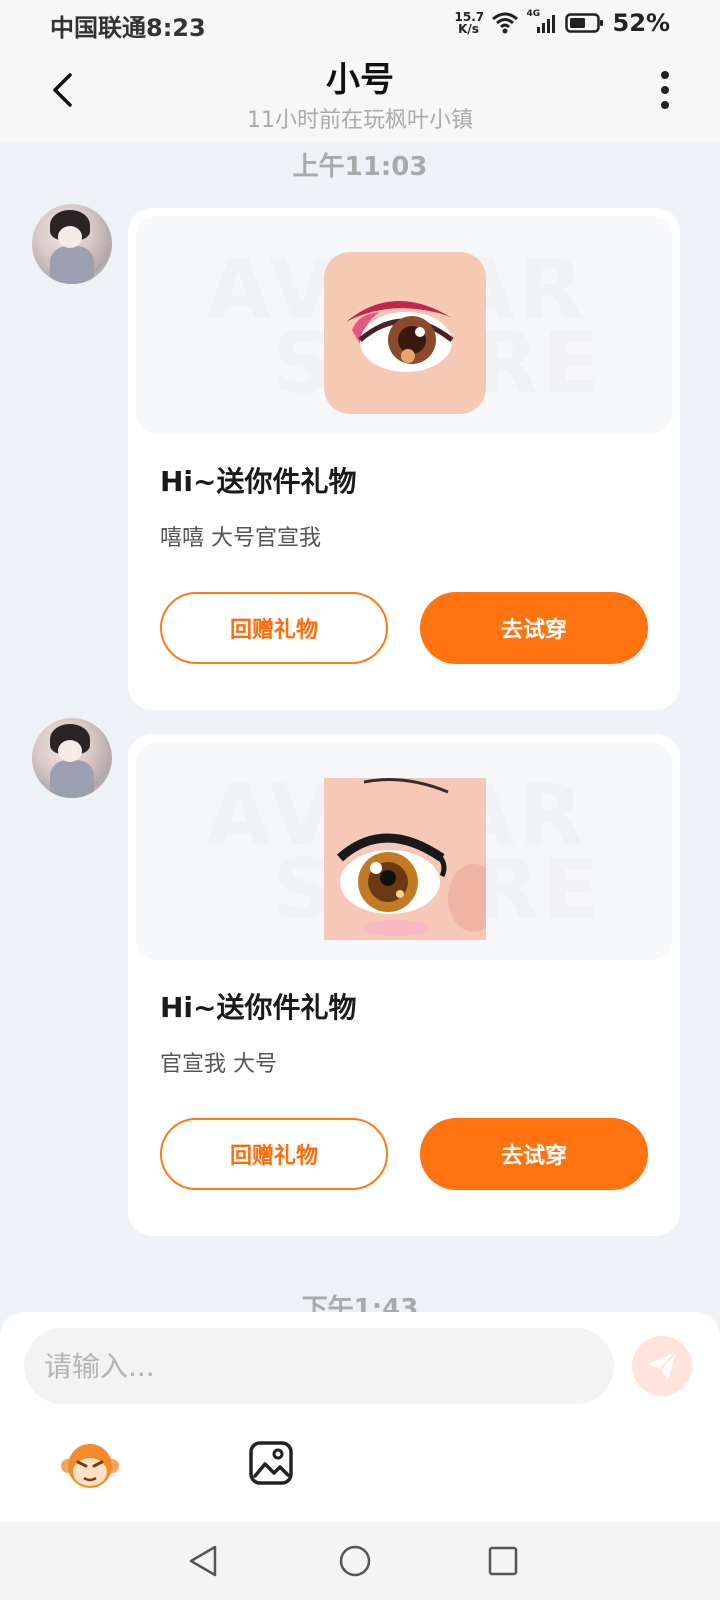 The height and width of the screenshot is (1600, 720). Describe the element at coordinates (360, 1417) in the screenshot. I see `input-panel` at that location.